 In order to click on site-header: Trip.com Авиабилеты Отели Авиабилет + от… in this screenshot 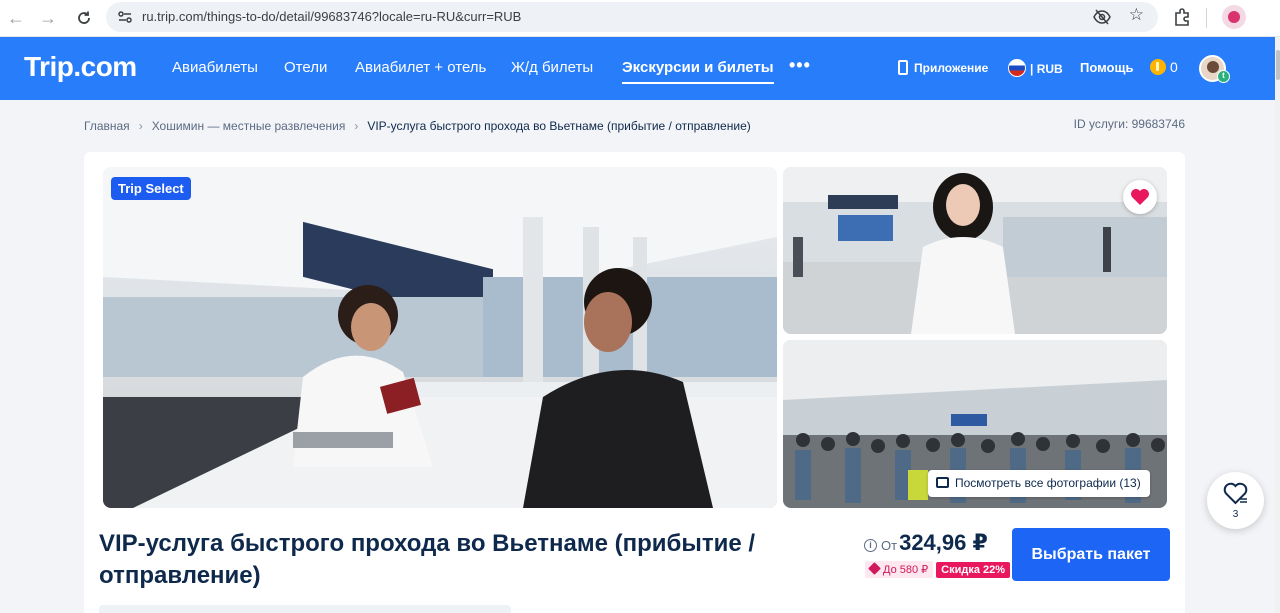, I will do `click(637, 68)`.